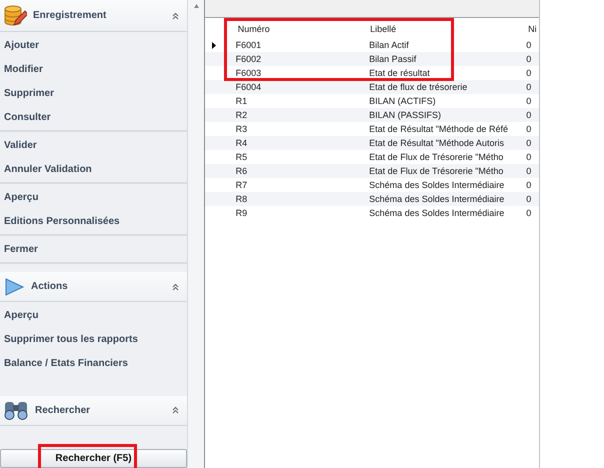 This screenshot has width=604, height=468. I want to click on section-title: Rechercher, so click(63, 410).